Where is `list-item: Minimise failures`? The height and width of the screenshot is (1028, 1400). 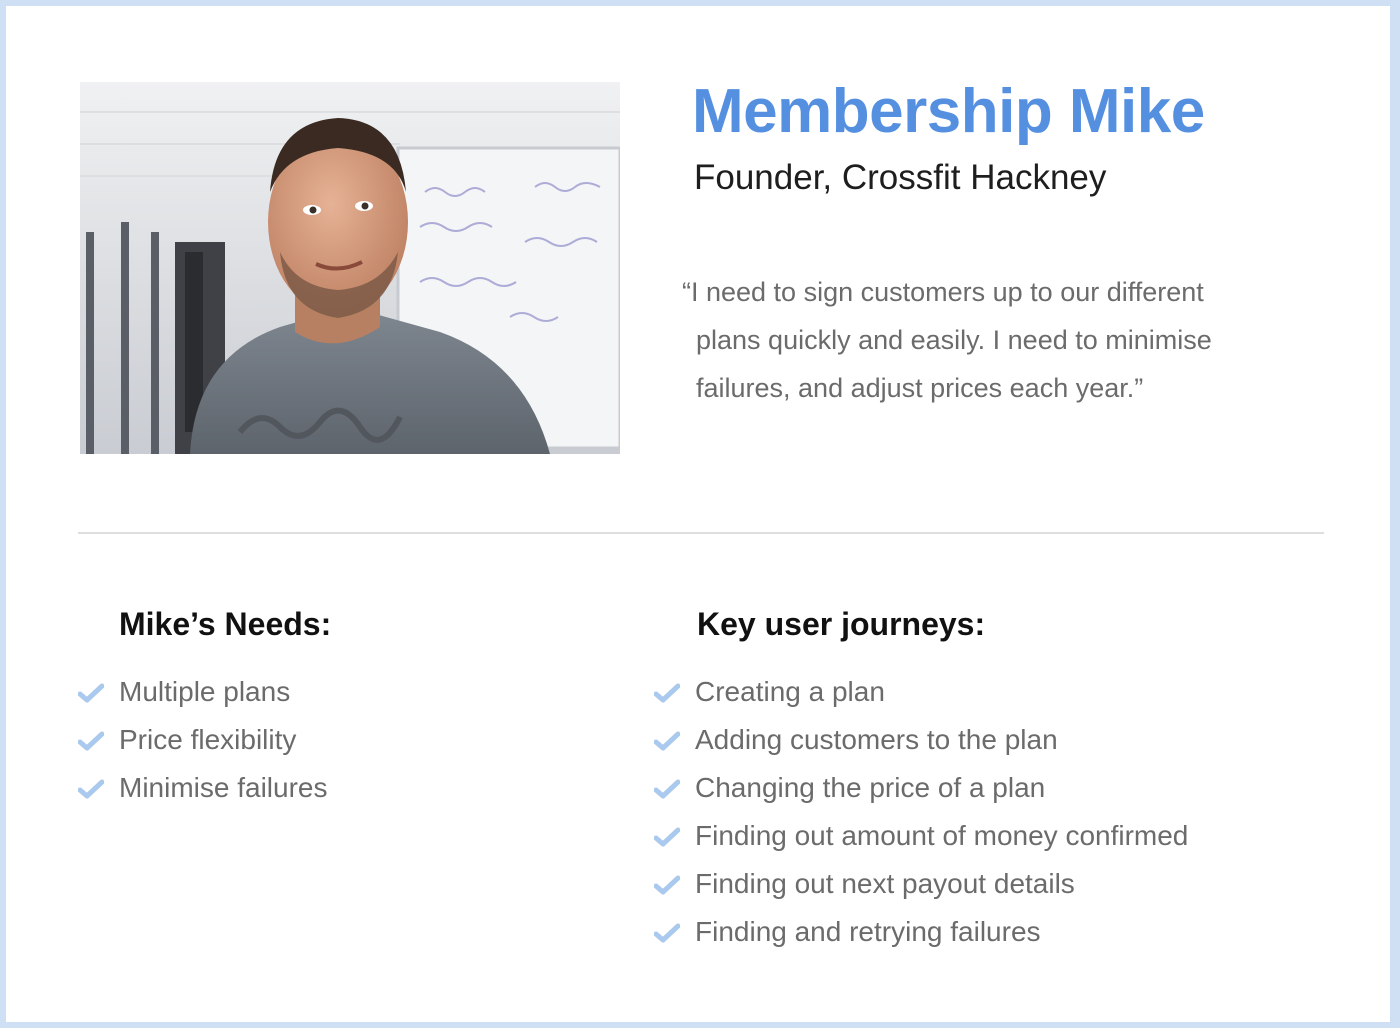 list-item: Minimise failures is located at coordinates (203, 788).